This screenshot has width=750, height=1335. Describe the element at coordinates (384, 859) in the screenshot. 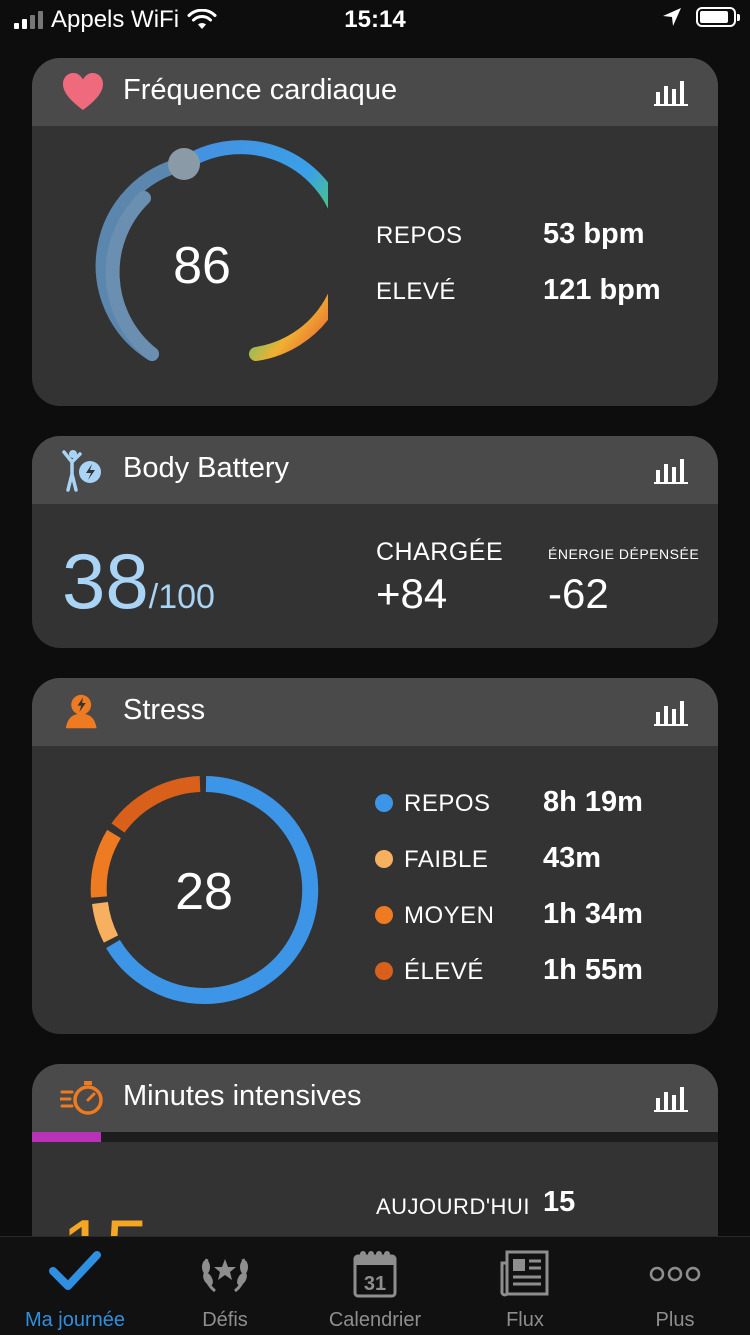

I see `low-legend-dot` at that location.